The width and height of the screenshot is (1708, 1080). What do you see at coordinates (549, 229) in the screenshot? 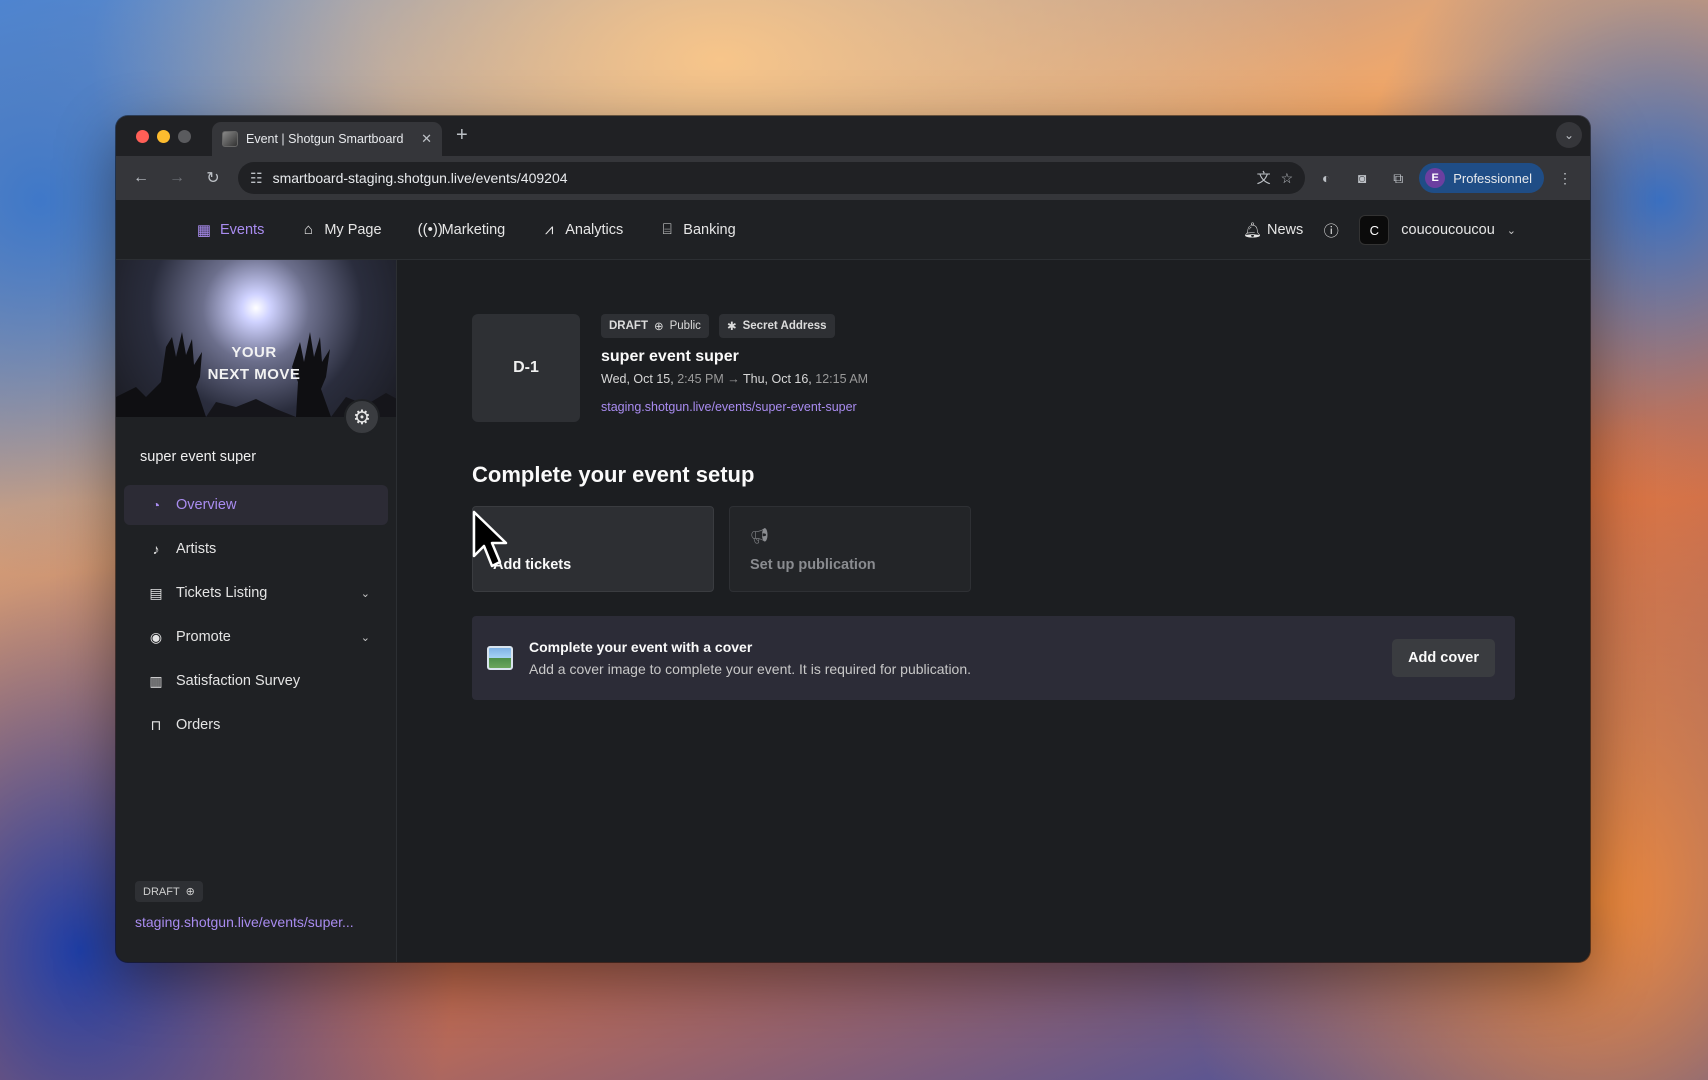
I see `chart-line-icon: ⩘` at bounding box center [549, 229].